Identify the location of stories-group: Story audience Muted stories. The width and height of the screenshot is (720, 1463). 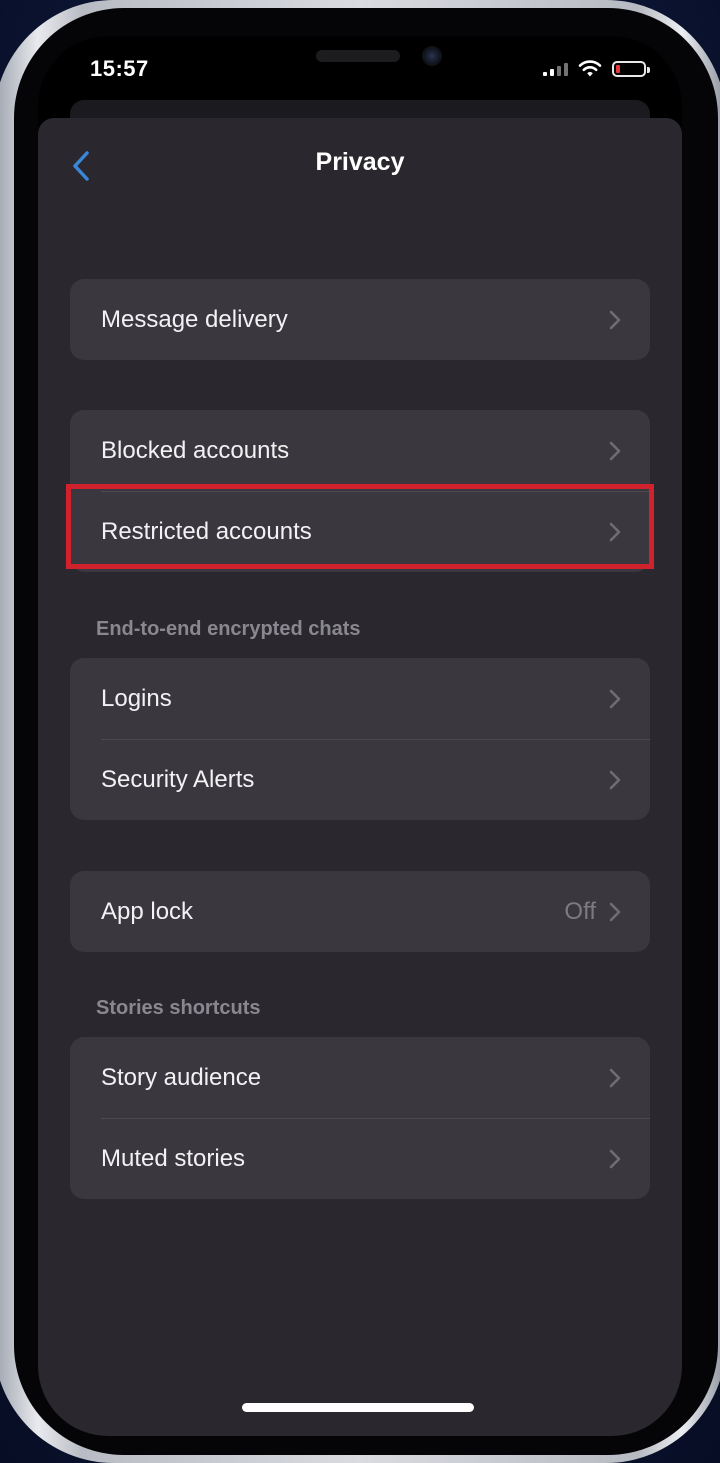
(360, 1118).